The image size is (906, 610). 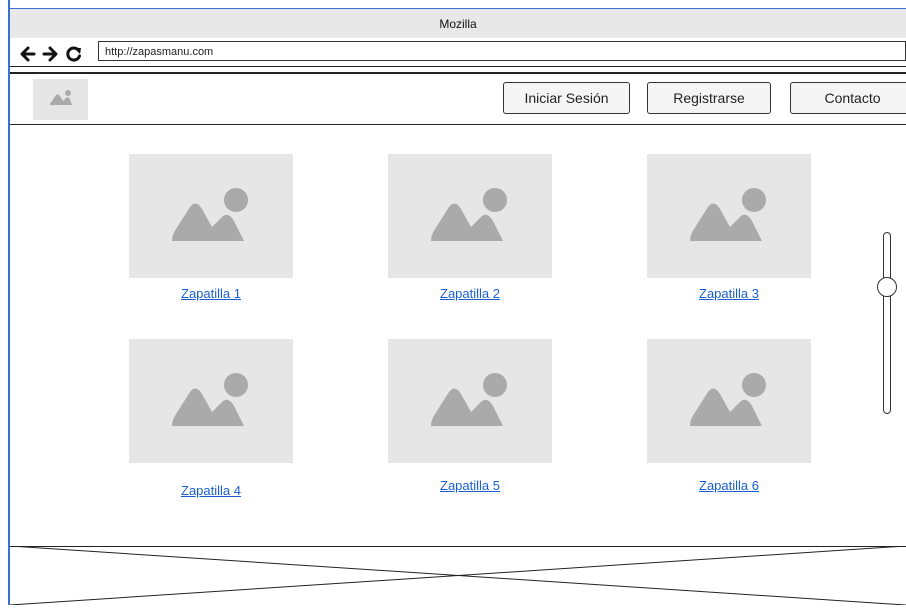 I want to click on product-link: Zapatilla 1, so click(x=211, y=293).